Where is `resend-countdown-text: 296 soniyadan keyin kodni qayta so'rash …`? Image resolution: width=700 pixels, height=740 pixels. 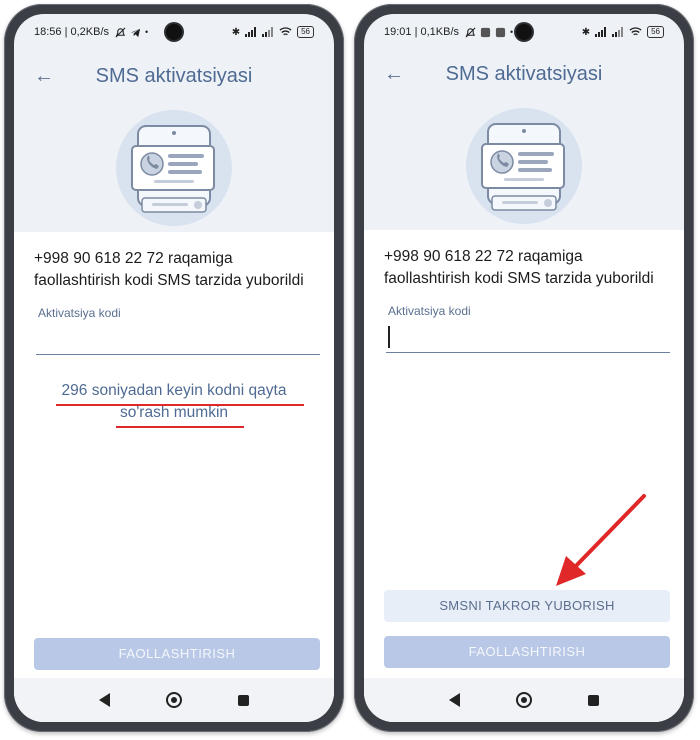 resend-countdown-text: 296 soniyadan keyin kodni qayta so'rash … is located at coordinates (174, 401).